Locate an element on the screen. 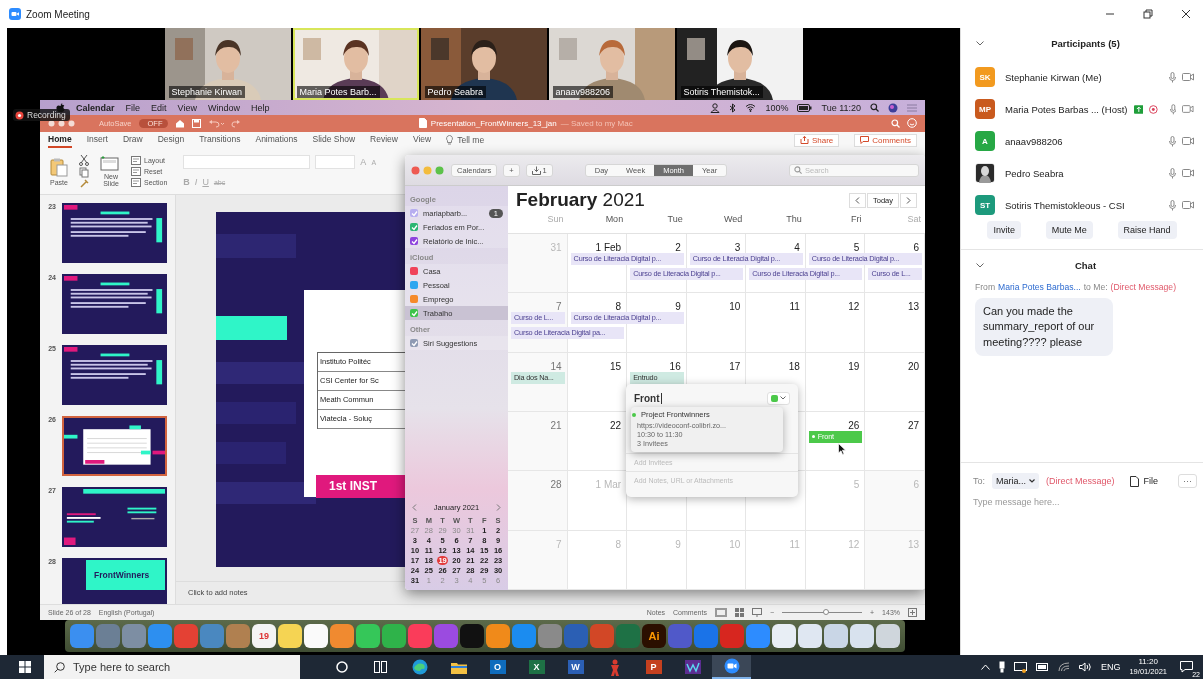 This screenshot has width=1203, height=679. ribbon-tab: Slide Show is located at coordinates (334, 140).